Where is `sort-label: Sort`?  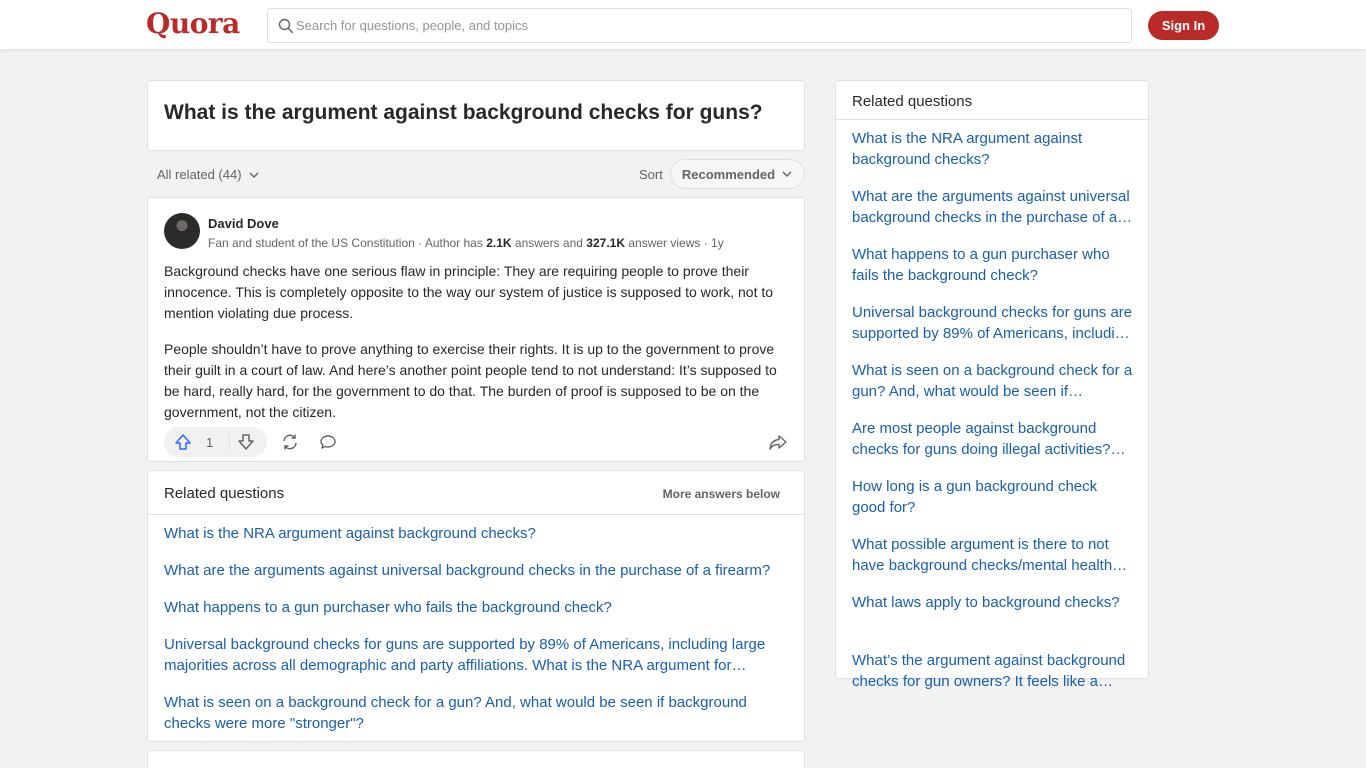
sort-label: Sort is located at coordinates (651, 174).